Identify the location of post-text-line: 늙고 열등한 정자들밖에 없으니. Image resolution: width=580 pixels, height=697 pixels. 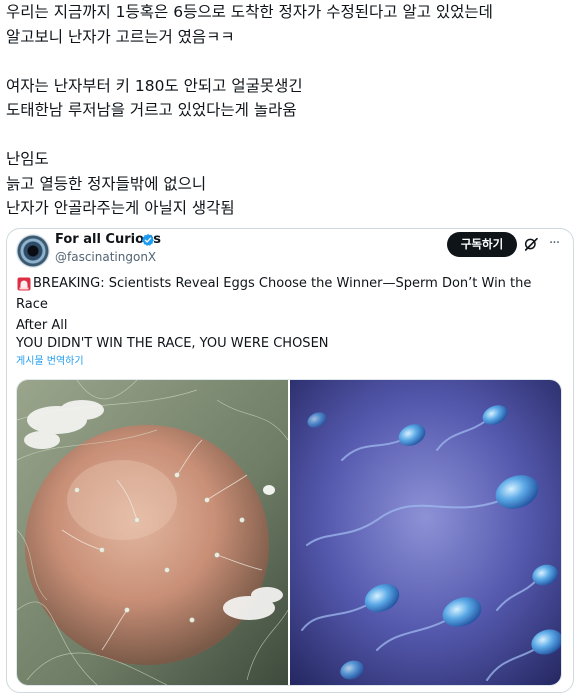
(106, 183).